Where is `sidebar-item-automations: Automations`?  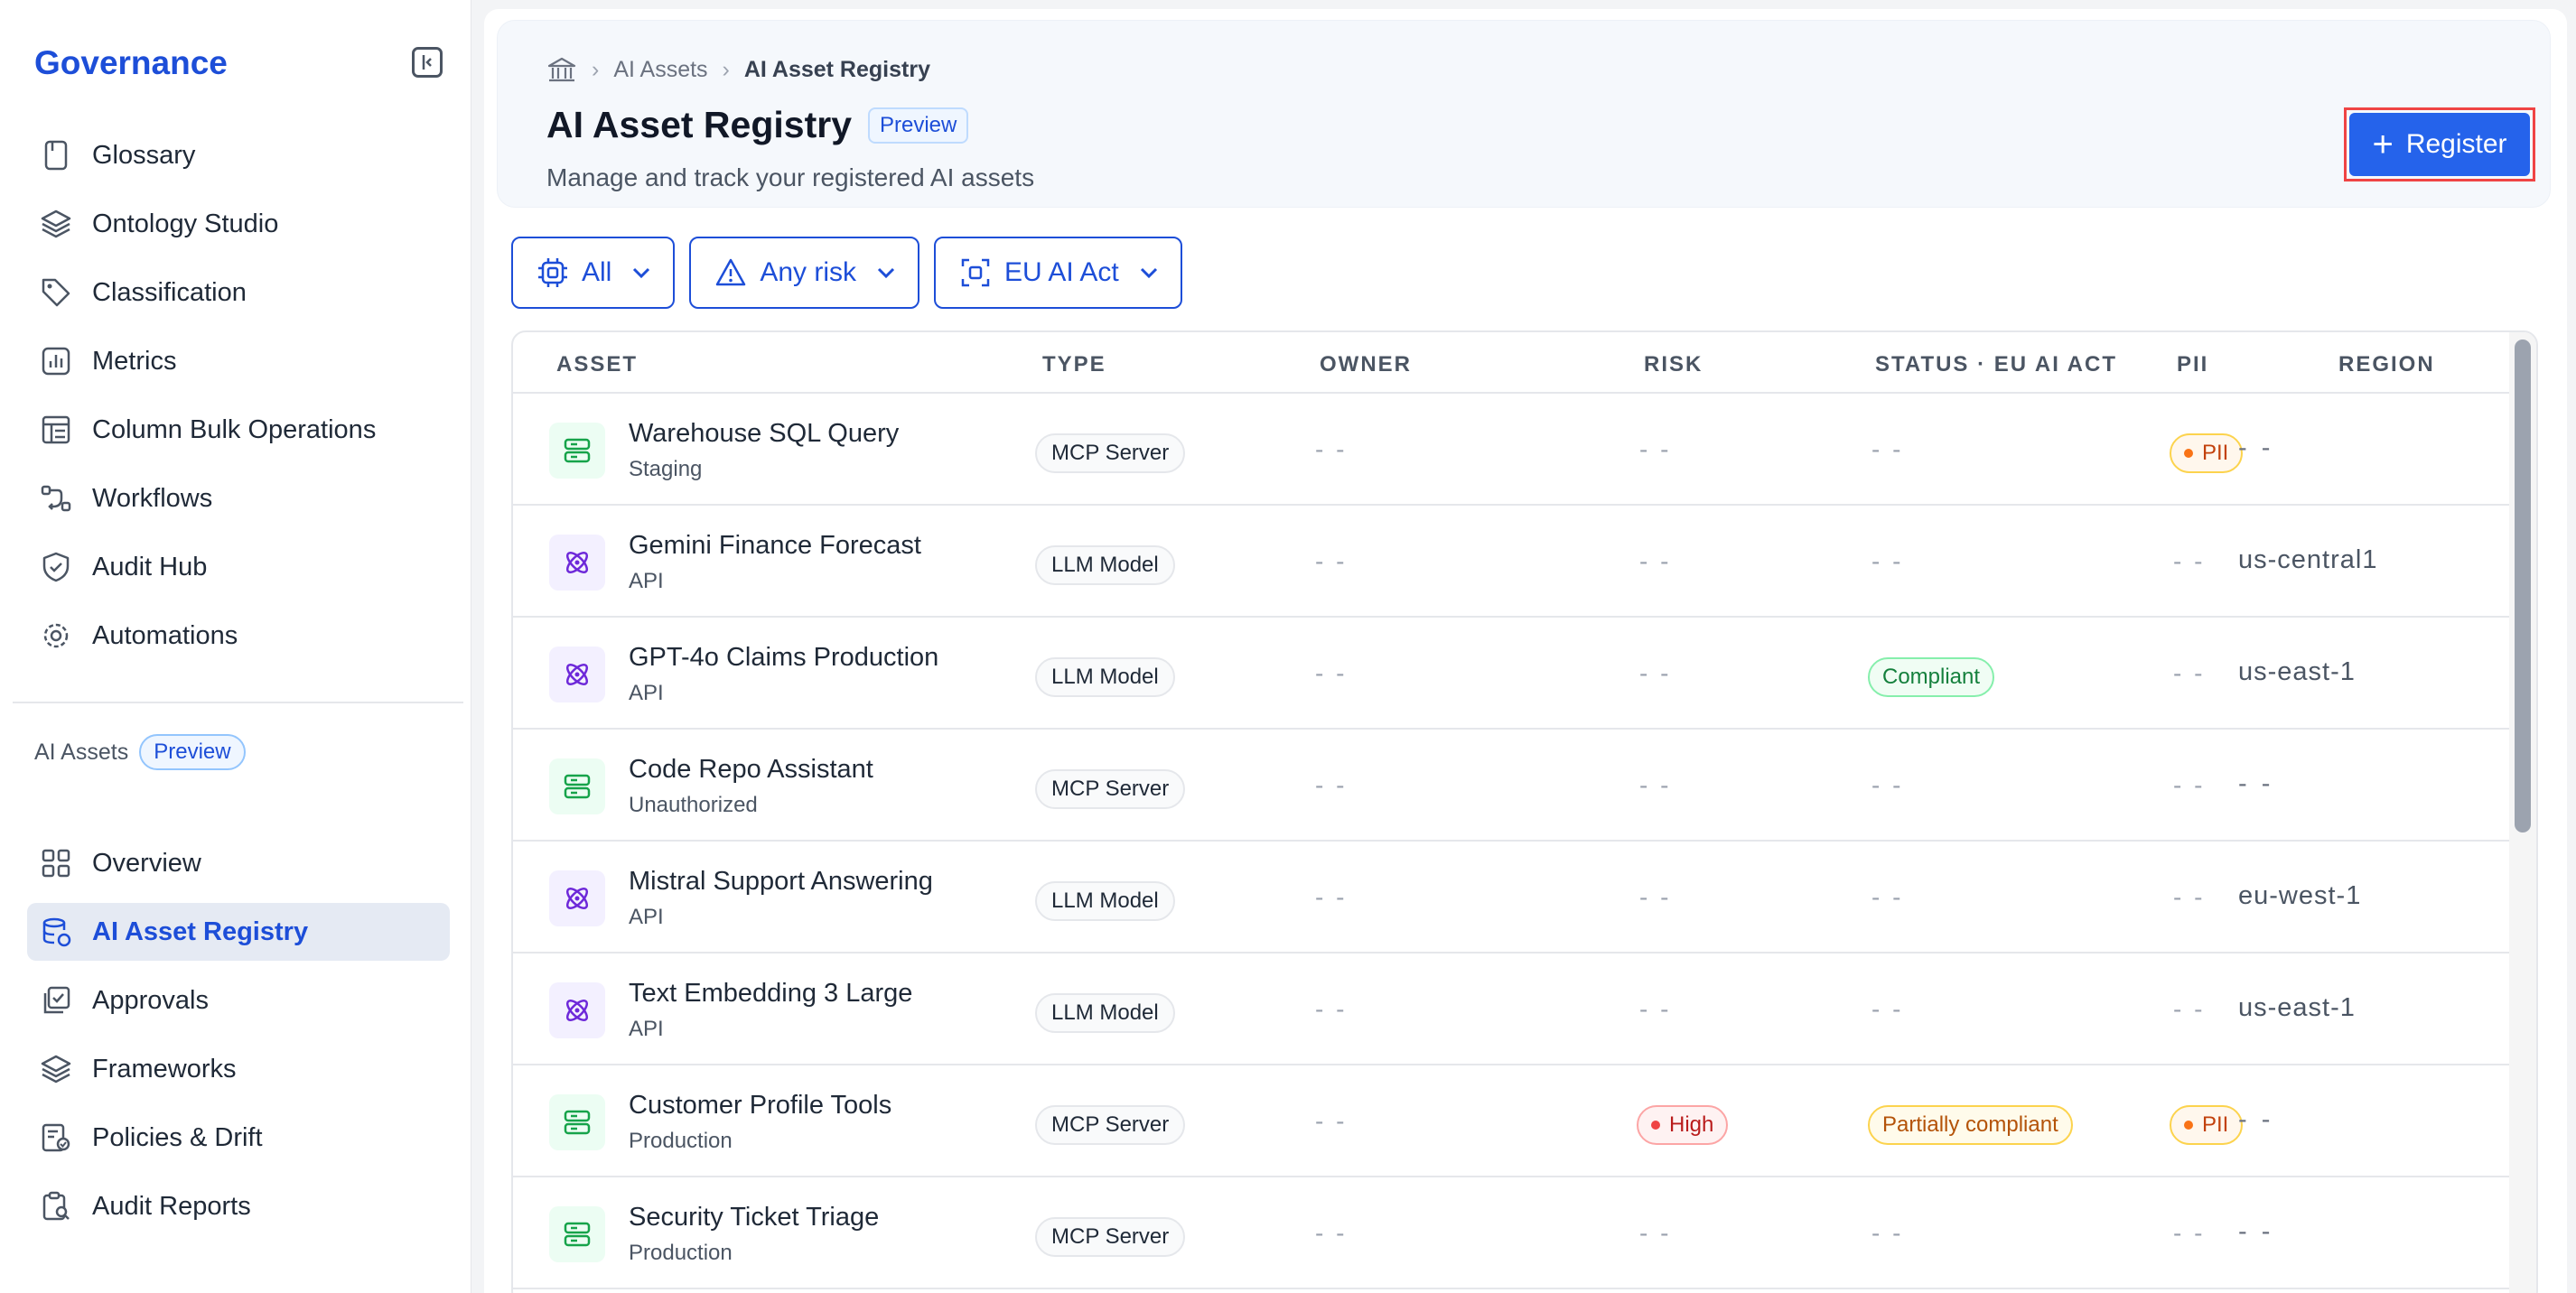 sidebar-item-automations: Automations is located at coordinates (238, 636).